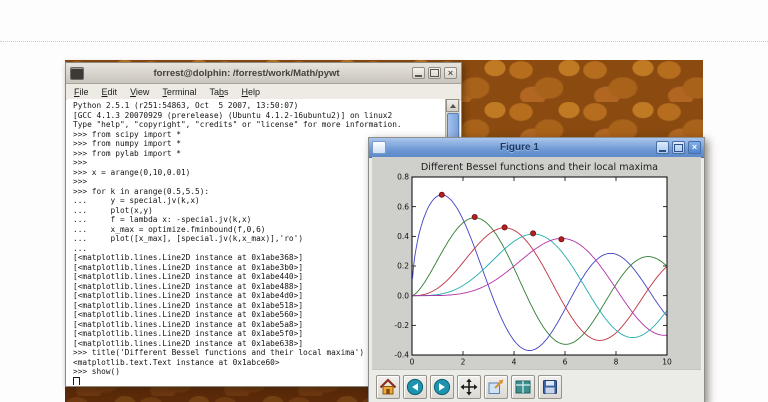 Image resolution: width=768 pixels, height=402 pixels. What do you see at coordinates (139, 92) in the screenshot?
I see `menu-item-view: View` at bounding box center [139, 92].